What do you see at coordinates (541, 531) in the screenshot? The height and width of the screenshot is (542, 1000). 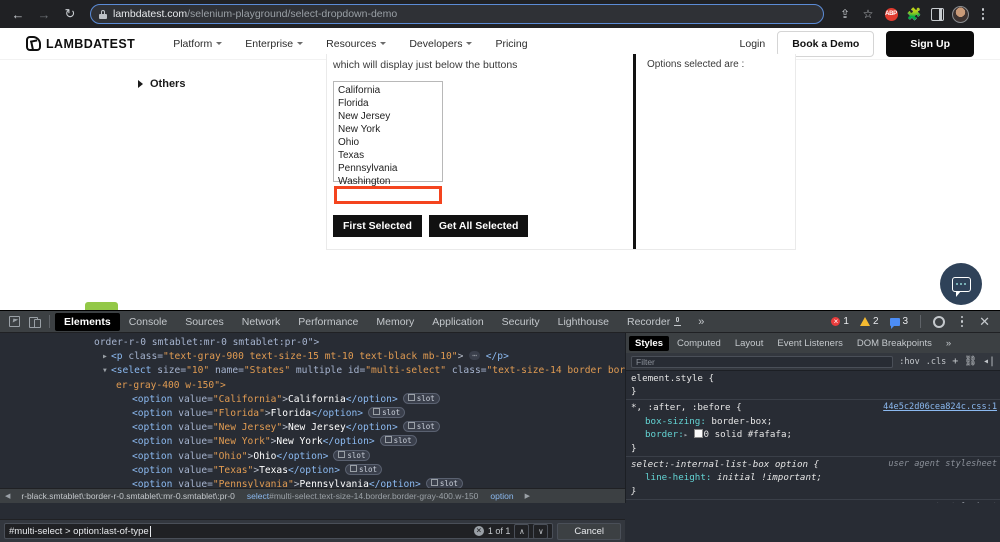 I see `search-next-button: ∨` at bounding box center [541, 531].